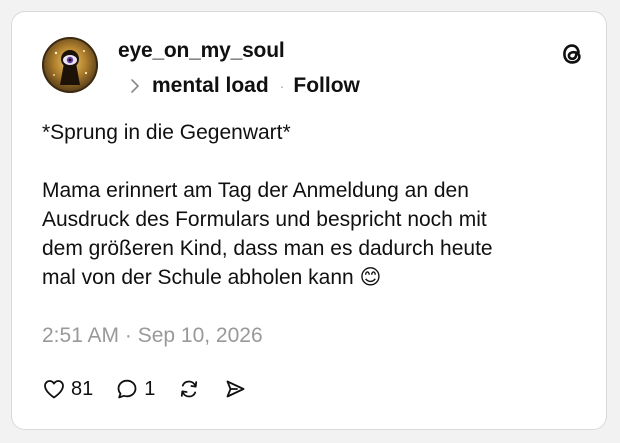  I want to click on share-button, so click(235, 389).